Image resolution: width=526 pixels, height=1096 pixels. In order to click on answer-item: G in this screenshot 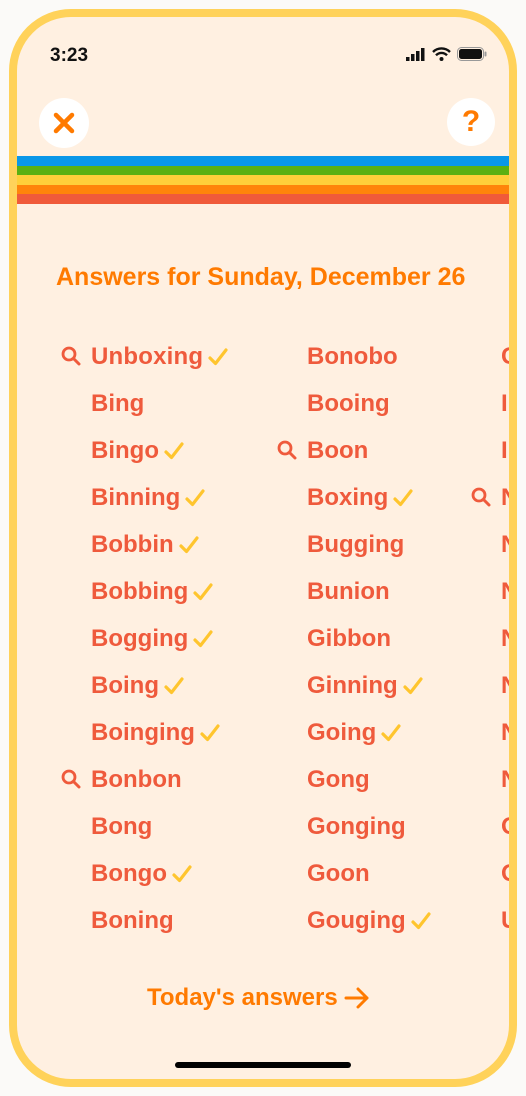, I will do `click(505, 356)`.